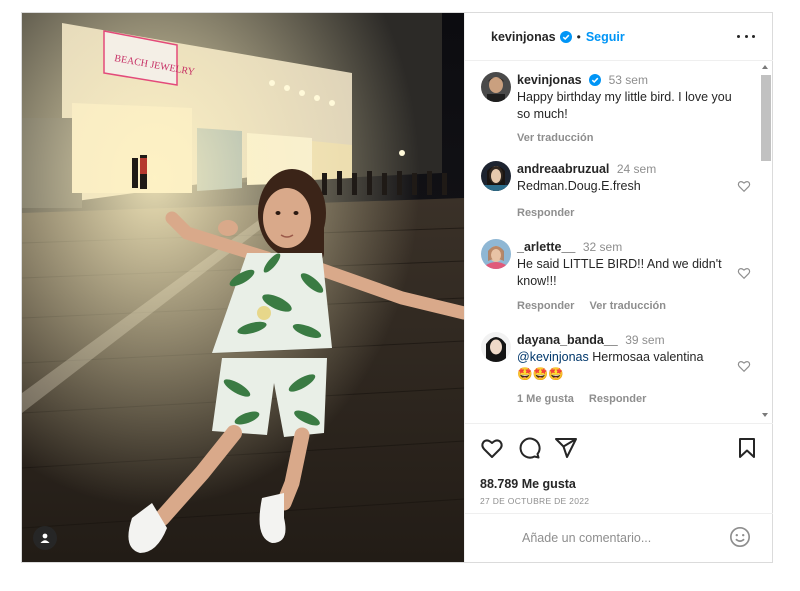  What do you see at coordinates (644, 340) in the screenshot?
I see `comment-time: 39 sem` at bounding box center [644, 340].